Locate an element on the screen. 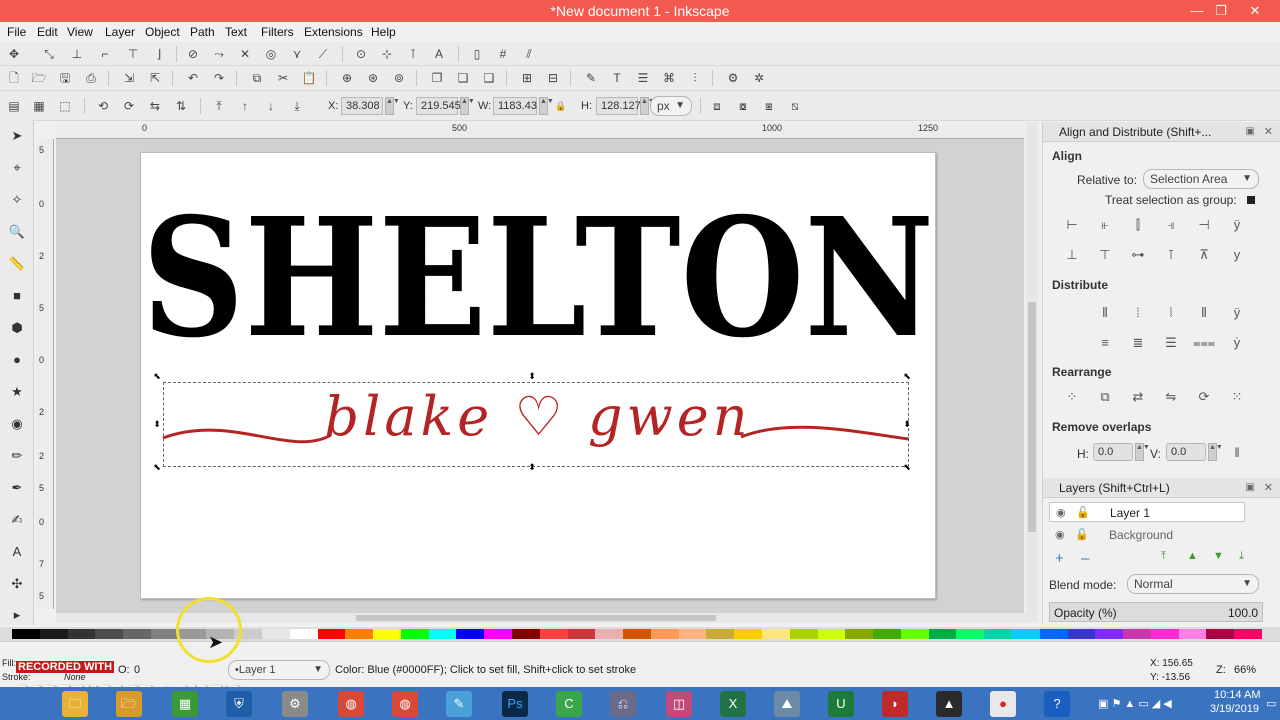 Image resolution: width=1280 pixels, height=720 pixels. menu-help: Help is located at coordinates (383, 32).